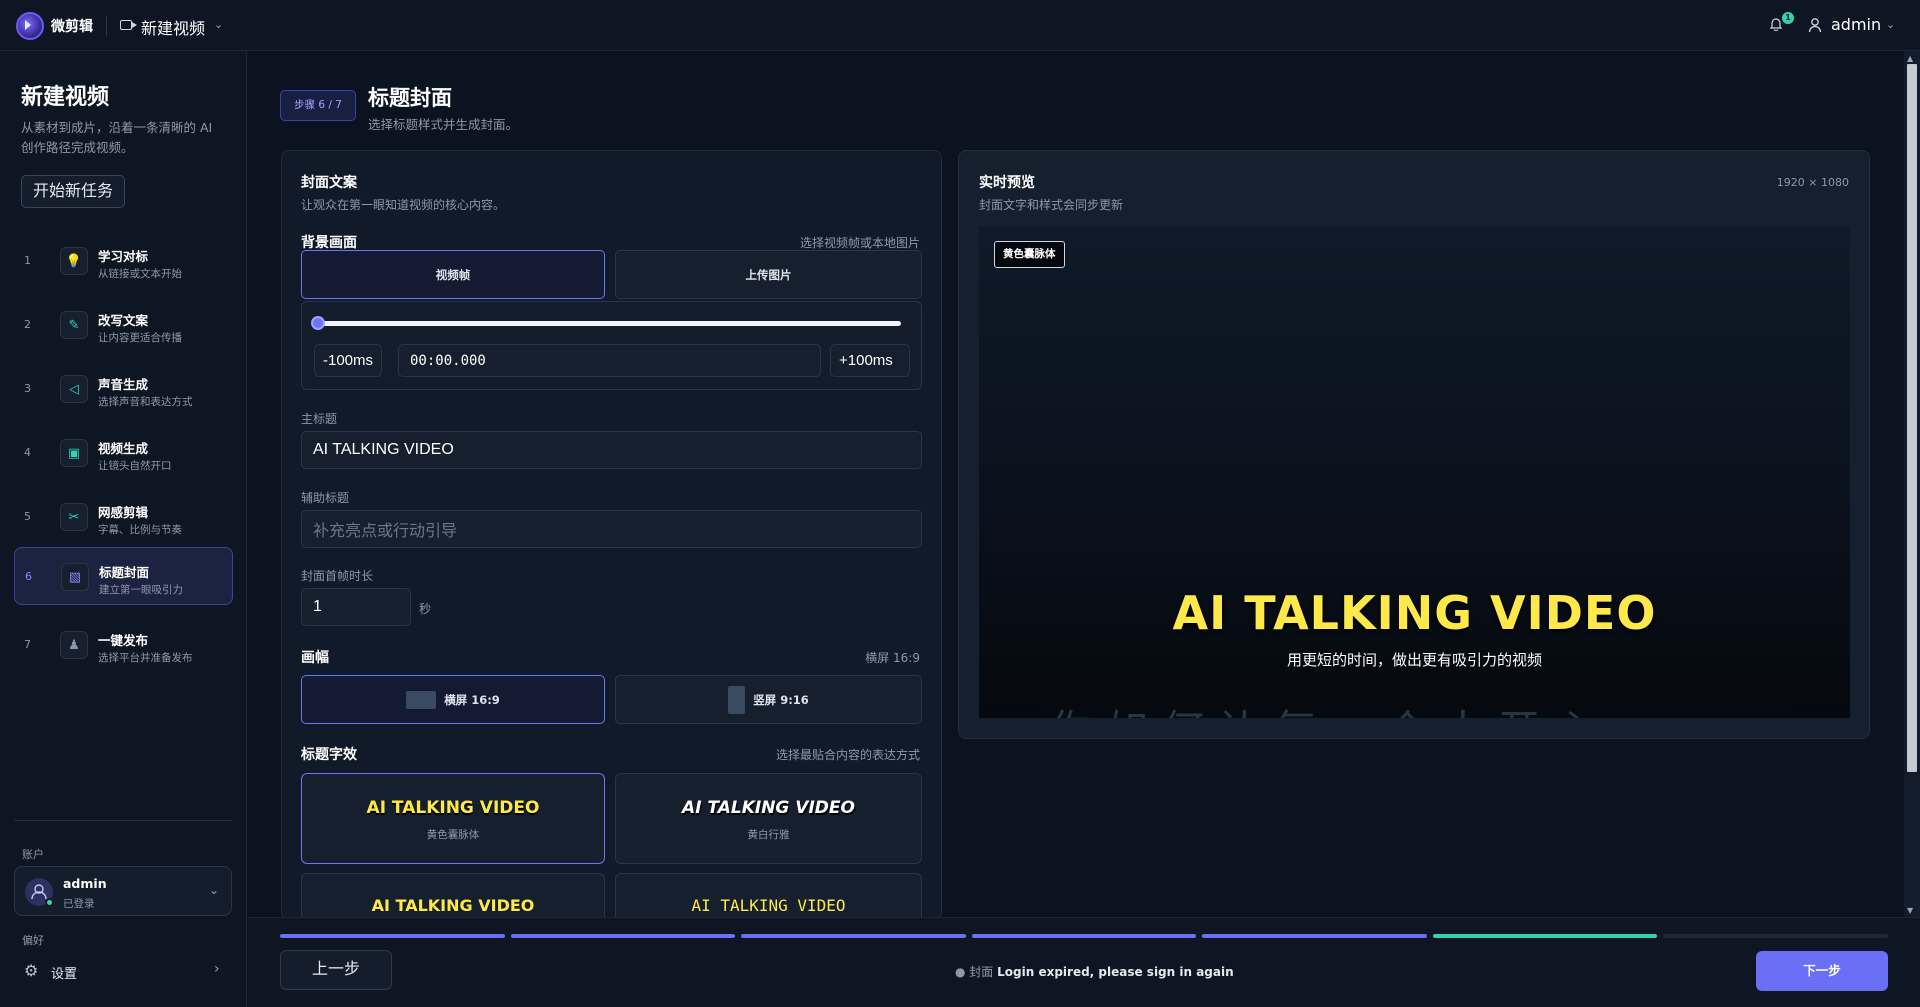 This screenshot has width=1920, height=1007. What do you see at coordinates (1414, 613) in the screenshot?
I see `preview-main-title: AI TALKING VIDEO` at bounding box center [1414, 613].